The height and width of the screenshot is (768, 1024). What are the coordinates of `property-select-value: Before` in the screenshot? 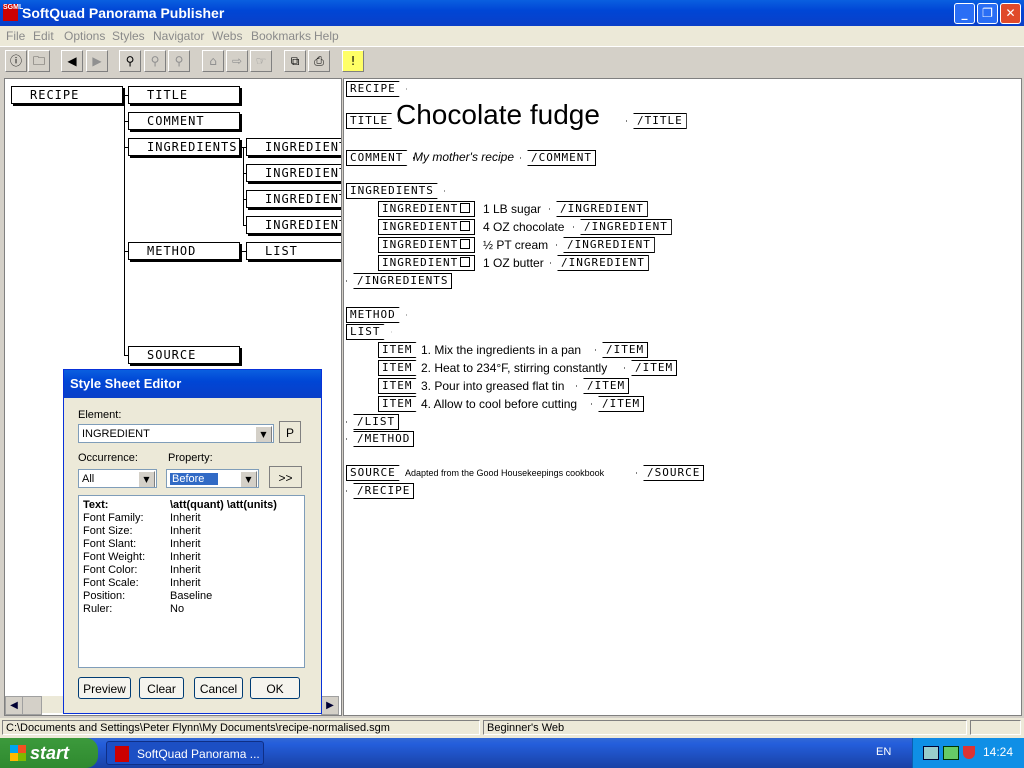 It's located at (194, 479).